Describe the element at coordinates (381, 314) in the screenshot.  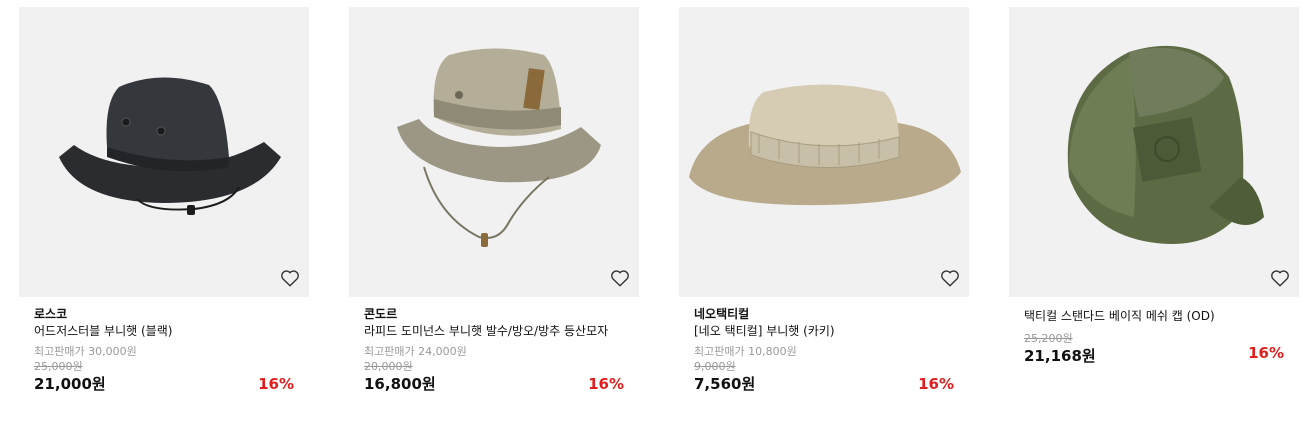
I see `brand-name: 콘도르` at that location.